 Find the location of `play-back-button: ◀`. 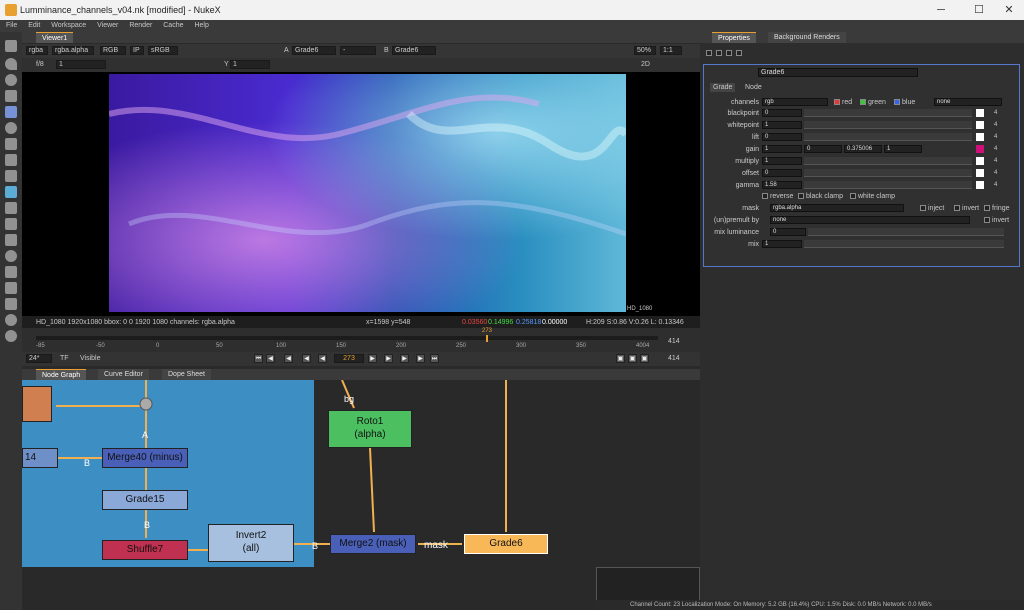

play-back-button: ◀ is located at coordinates (306, 358).